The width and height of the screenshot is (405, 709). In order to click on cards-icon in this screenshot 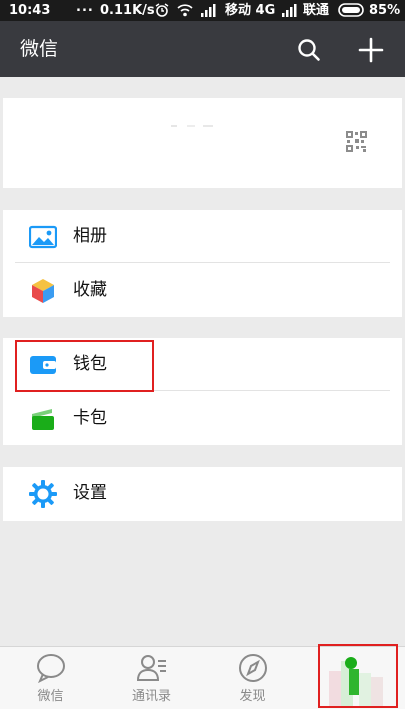, I will do `click(43, 419)`.